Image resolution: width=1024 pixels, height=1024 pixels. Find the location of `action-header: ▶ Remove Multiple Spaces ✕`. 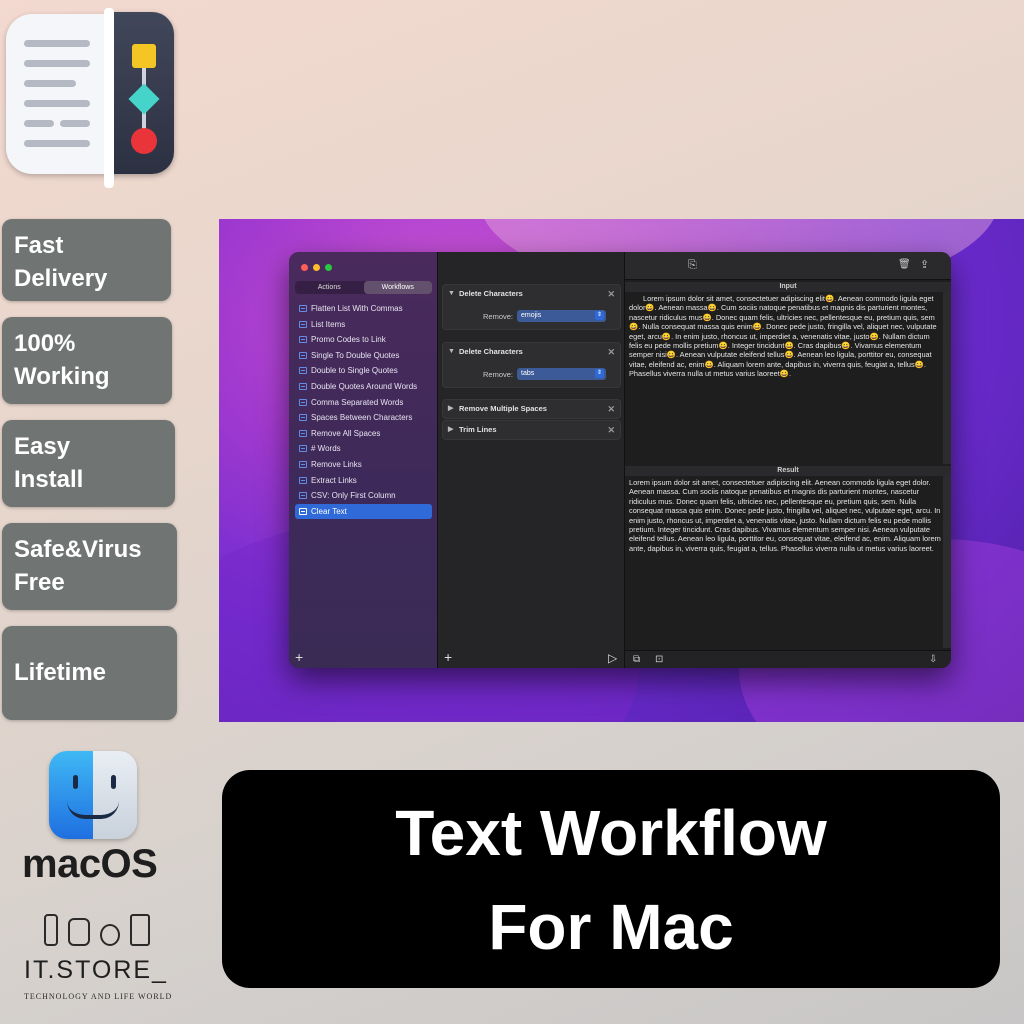

action-header: ▶ Remove Multiple Spaces ✕ is located at coordinates (531, 409).